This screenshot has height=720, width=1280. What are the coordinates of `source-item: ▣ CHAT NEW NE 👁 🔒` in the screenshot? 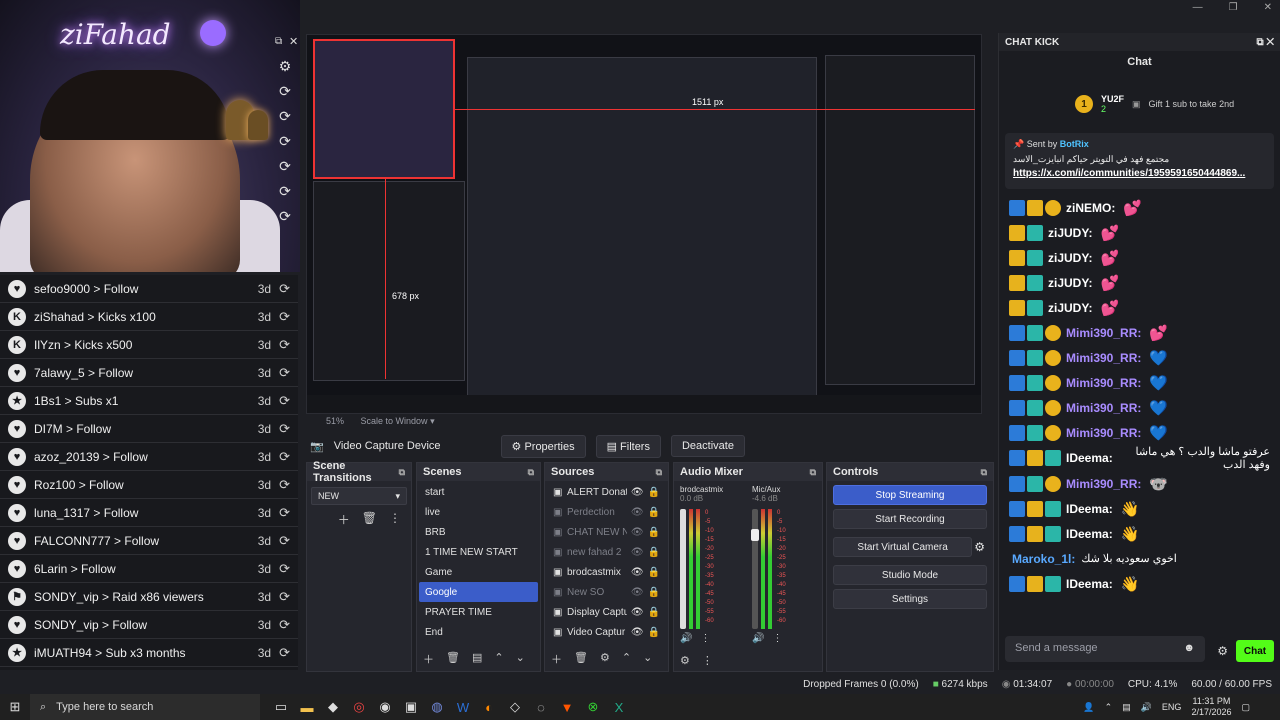 It's located at (606, 532).